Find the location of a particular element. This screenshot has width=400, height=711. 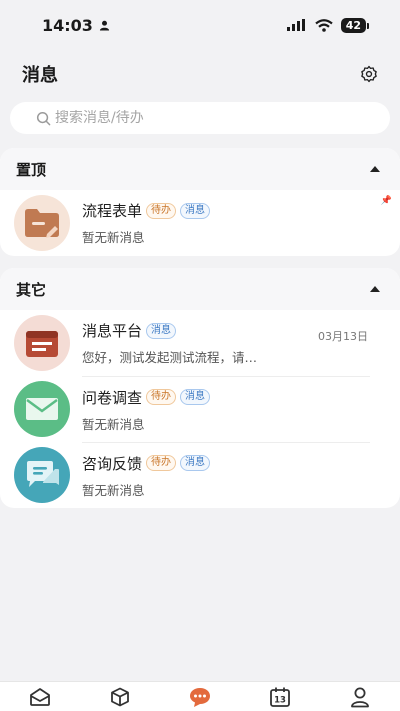

item-date: 03月13日 is located at coordinates (343, 336).